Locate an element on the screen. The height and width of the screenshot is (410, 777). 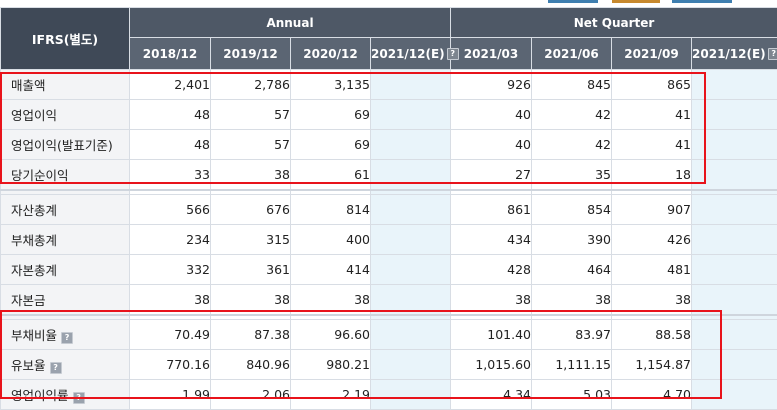
ifrs-header: IFRS(별도) is located at coordinates (65, 39).